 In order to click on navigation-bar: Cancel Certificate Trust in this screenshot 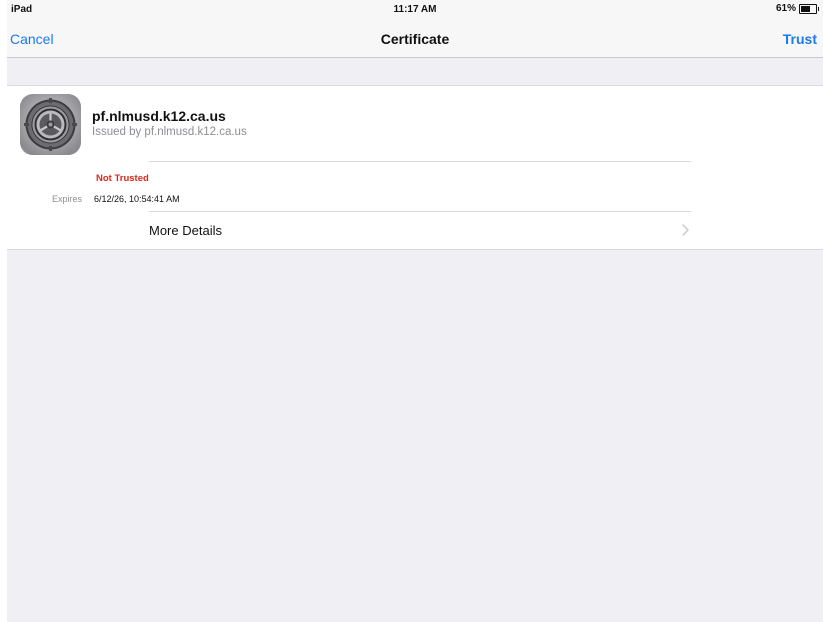, I will do `click(415, 39)`.